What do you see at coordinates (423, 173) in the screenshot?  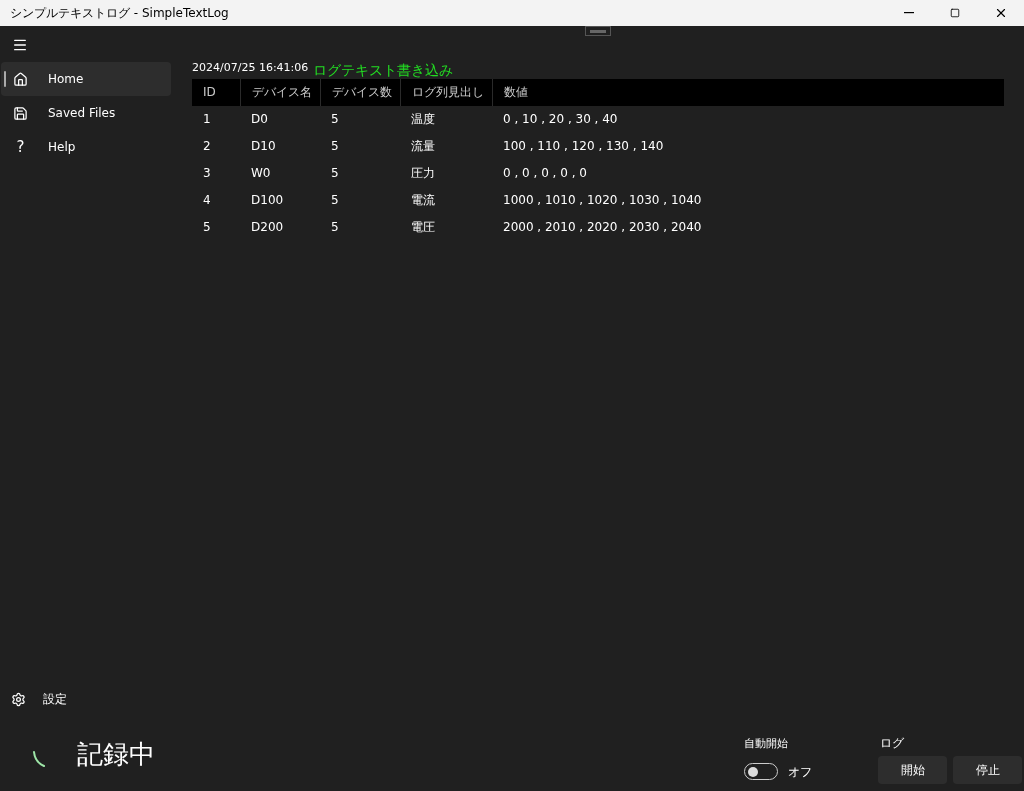 I see `table-cell-text: 圧力` at bounding box center [423, 173].